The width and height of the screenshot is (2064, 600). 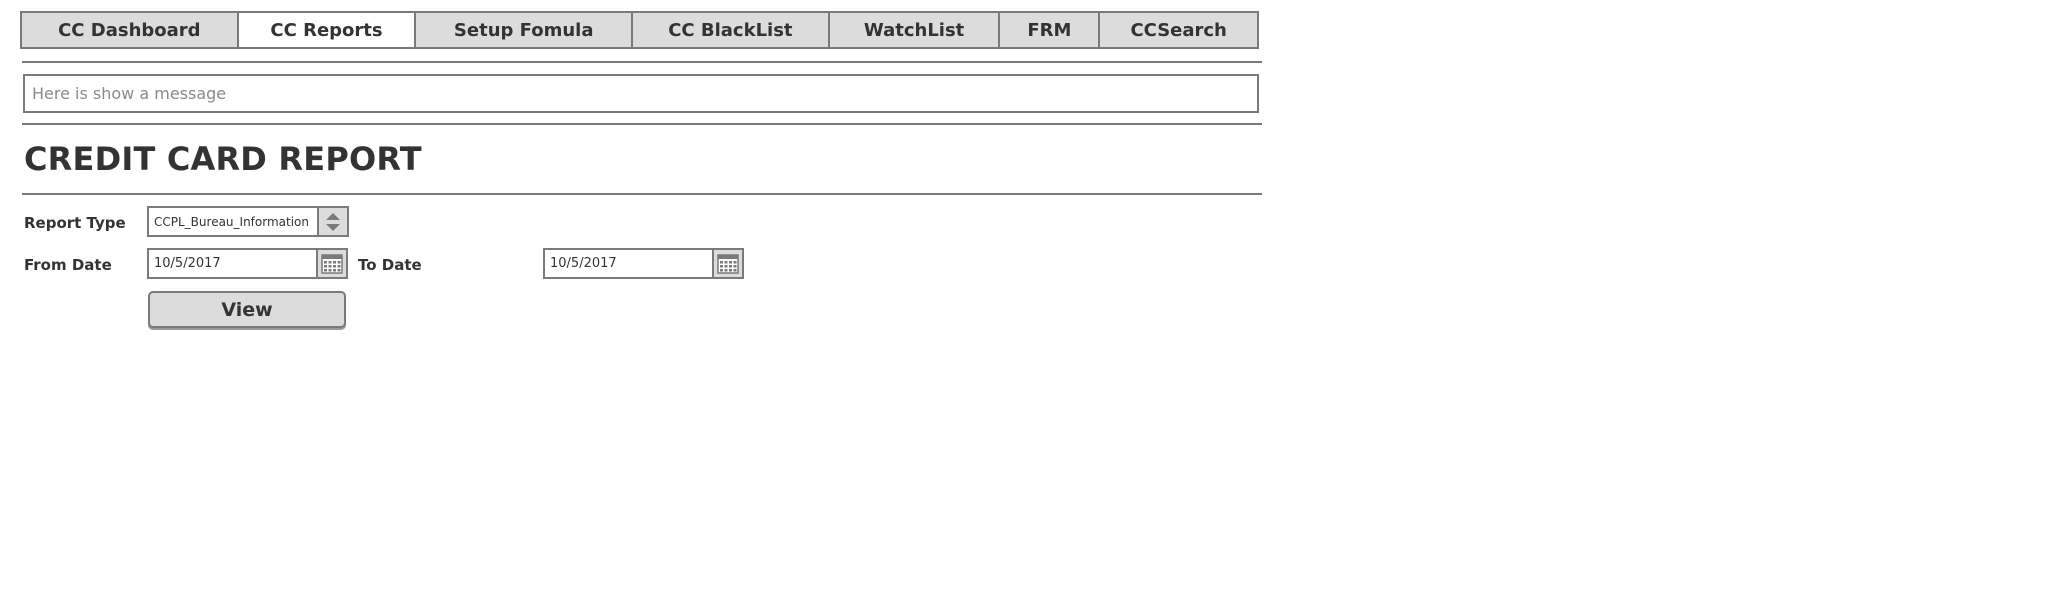 What do you see at coordinates (641, 93) in the screenshot?
I see `message-bar: Here is show a message` at bounding box center [641, 93].